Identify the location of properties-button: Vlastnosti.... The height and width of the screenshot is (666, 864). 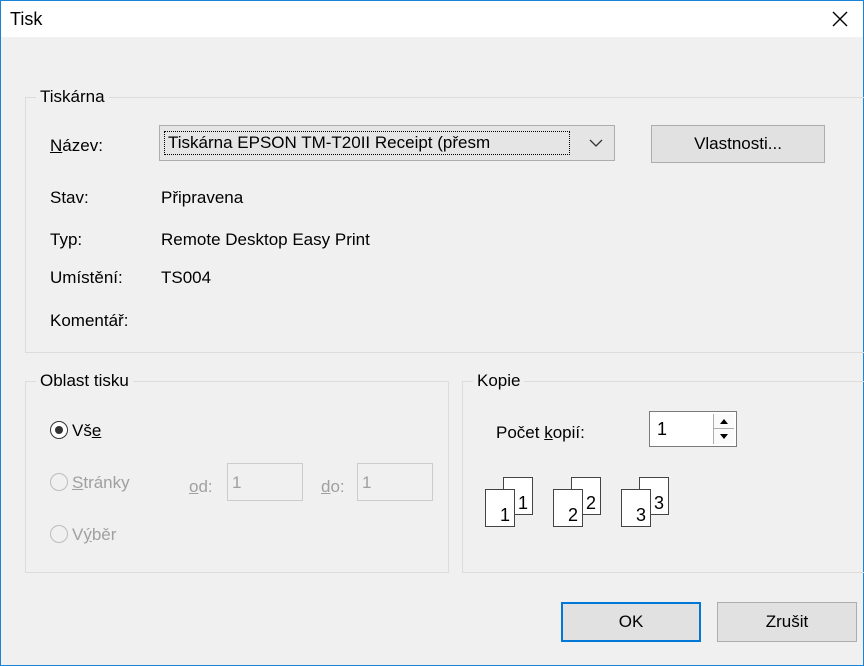
(738, 144).